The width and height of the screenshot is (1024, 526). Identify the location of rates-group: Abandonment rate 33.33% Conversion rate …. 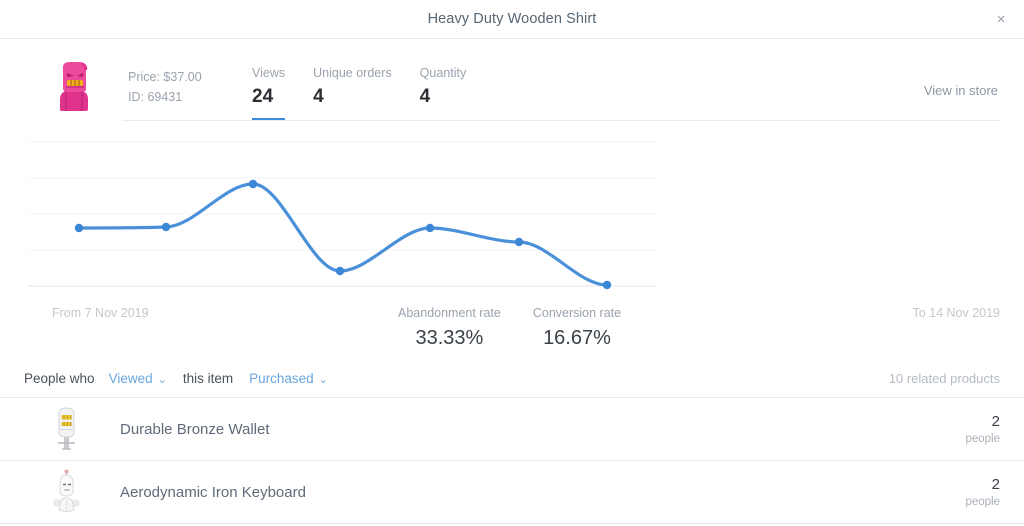
(525, 328).